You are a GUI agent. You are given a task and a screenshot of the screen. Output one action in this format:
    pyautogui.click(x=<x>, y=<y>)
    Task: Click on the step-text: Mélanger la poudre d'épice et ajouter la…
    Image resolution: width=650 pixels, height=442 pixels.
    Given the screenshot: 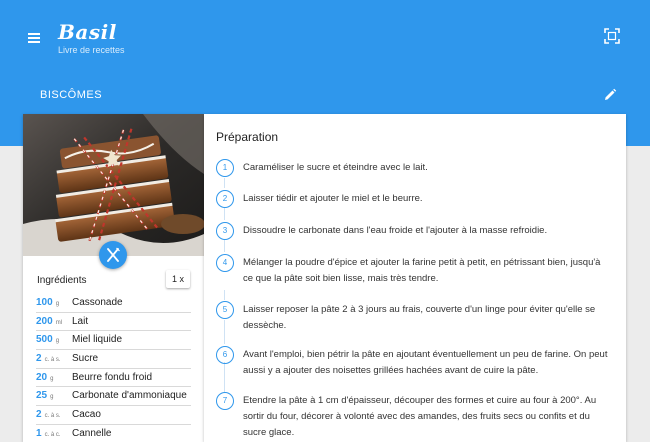 What is the action you would take?
    pyautogui.click(x=422, y=270)
    